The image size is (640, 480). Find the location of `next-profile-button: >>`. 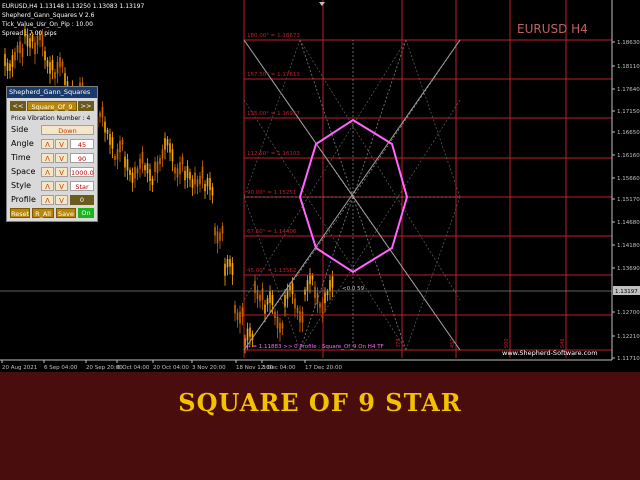

next-profile-button: >> is located at coordinates (86, 106).